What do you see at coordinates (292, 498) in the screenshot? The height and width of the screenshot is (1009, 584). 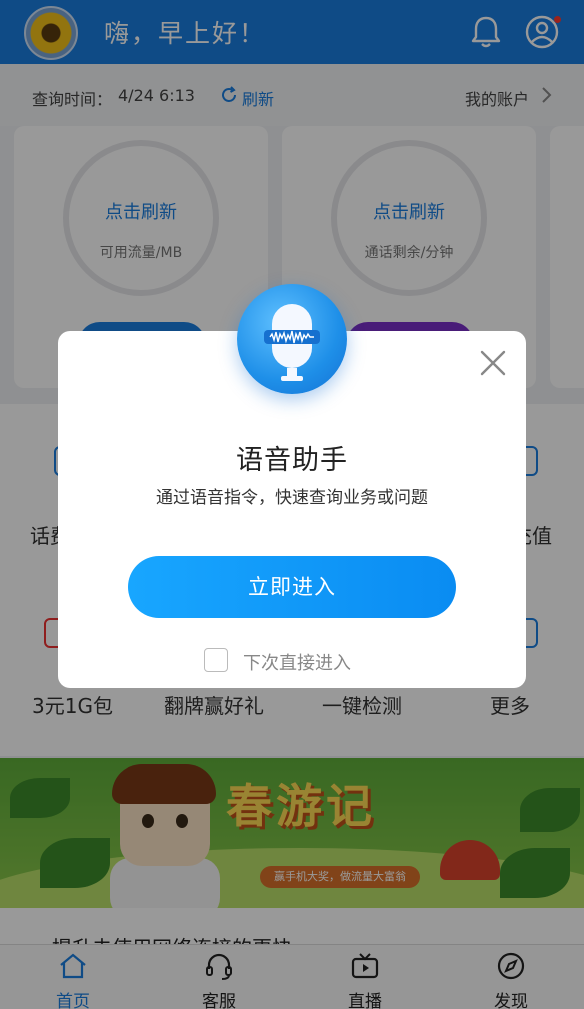 I see `dialog-subtitle: 通过语音指令，快速查询业务或问题` at bounding box center [292, 498].